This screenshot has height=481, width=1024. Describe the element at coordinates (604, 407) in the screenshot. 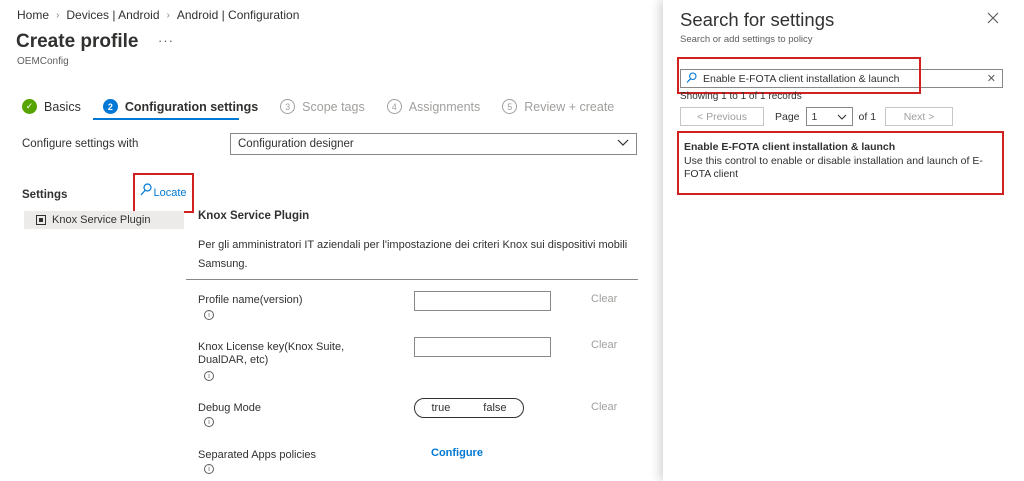

I see `clear-debug-mode-button: Clear` at that location.